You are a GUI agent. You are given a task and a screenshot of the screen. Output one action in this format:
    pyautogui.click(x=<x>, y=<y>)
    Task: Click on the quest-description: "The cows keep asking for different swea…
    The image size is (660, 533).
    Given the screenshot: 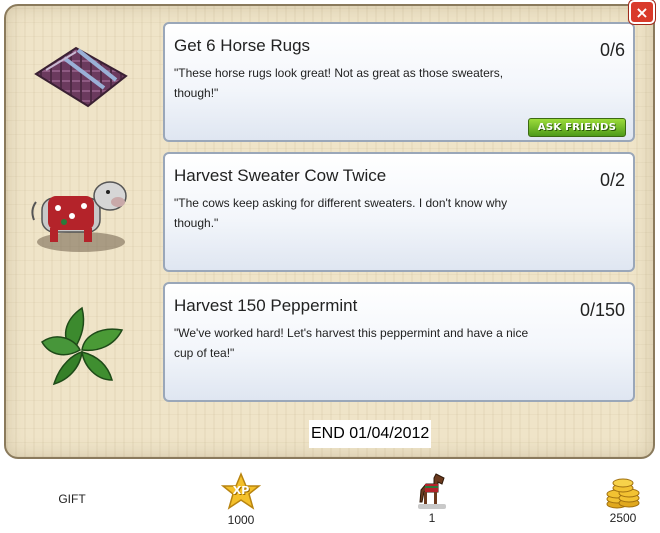 What is the action you would take?
    pyautogui.click(x=341, y=213)
    